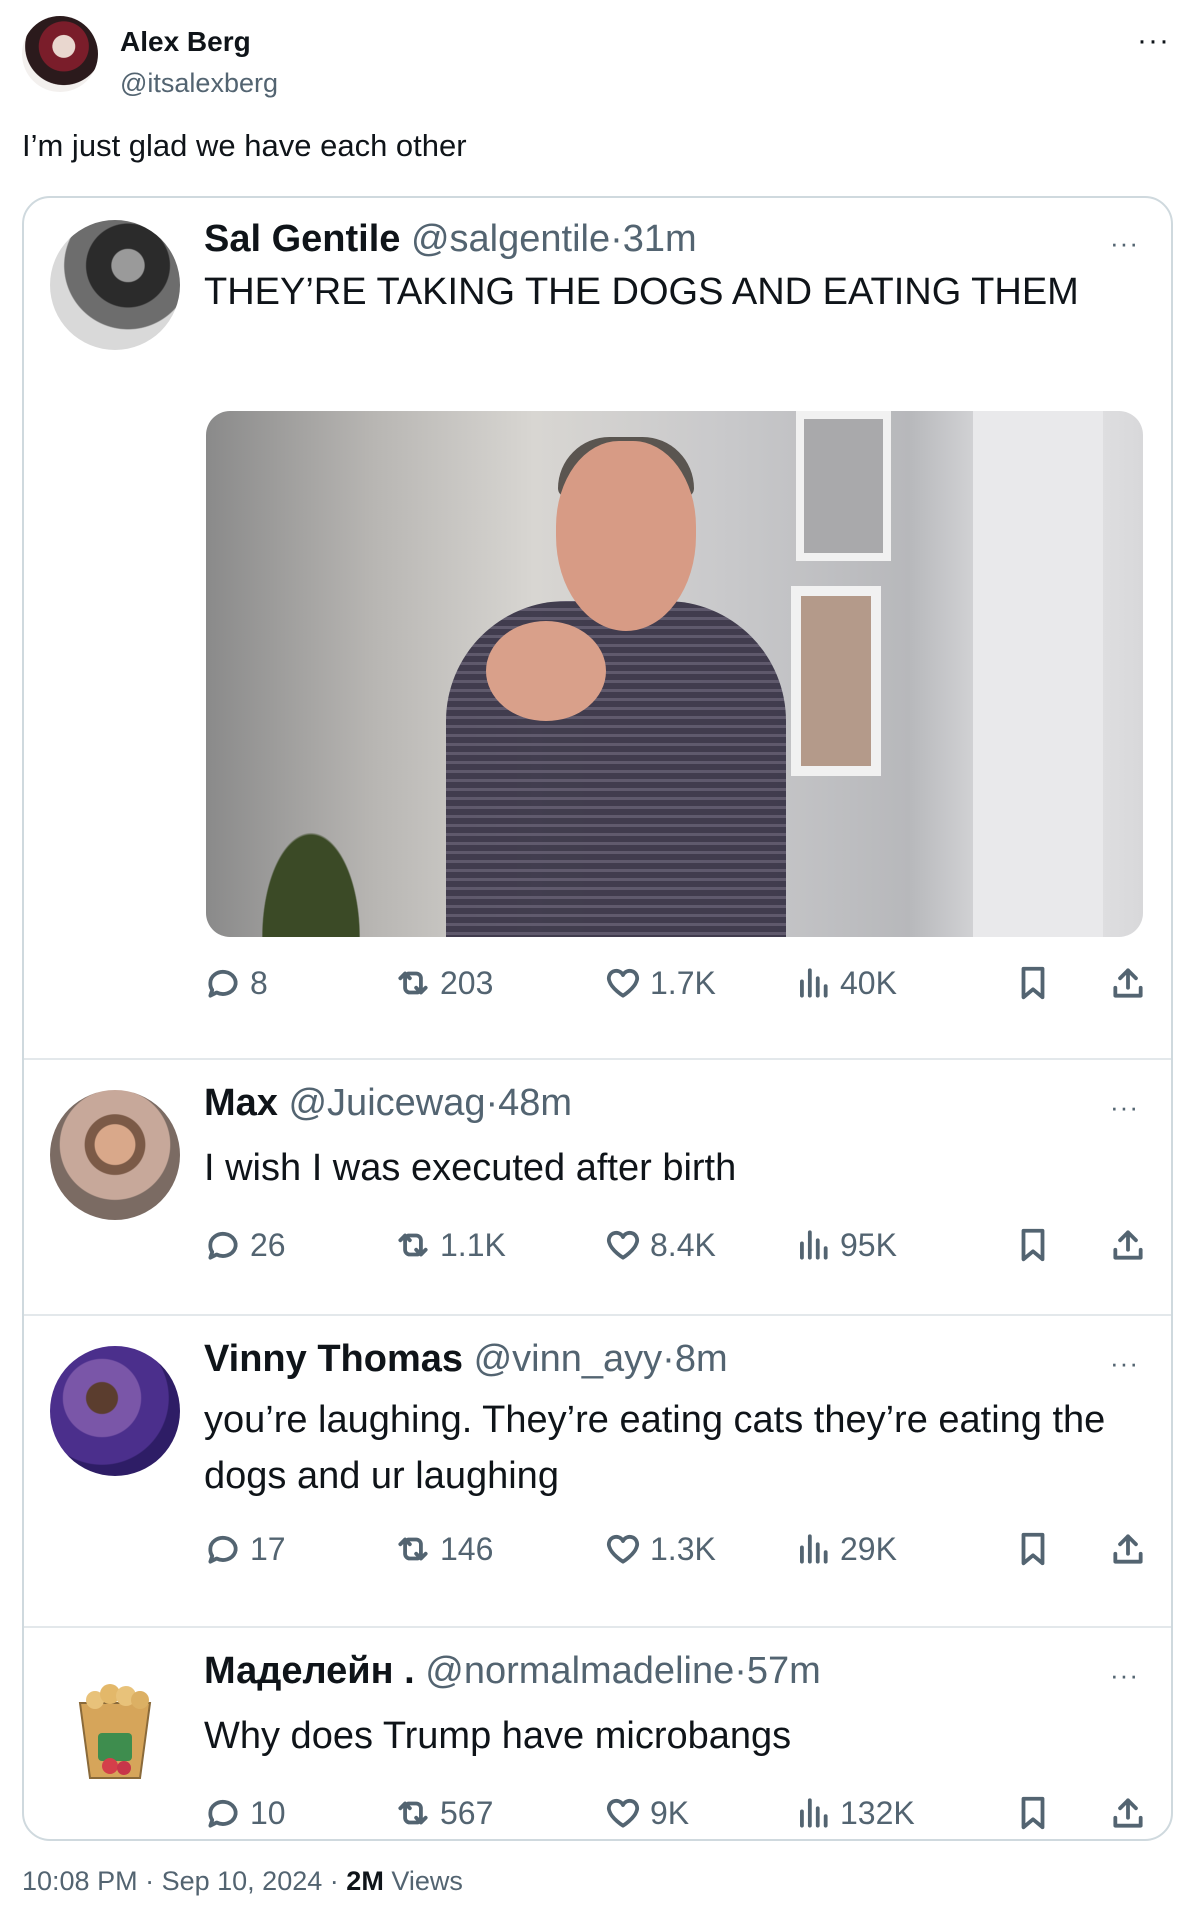 The width and height of the screenshot is (1200, 1931). Describe the element at coordinates (333, 1359) in the screenshot. I see `author-name: Vinny Thomas` at that location.